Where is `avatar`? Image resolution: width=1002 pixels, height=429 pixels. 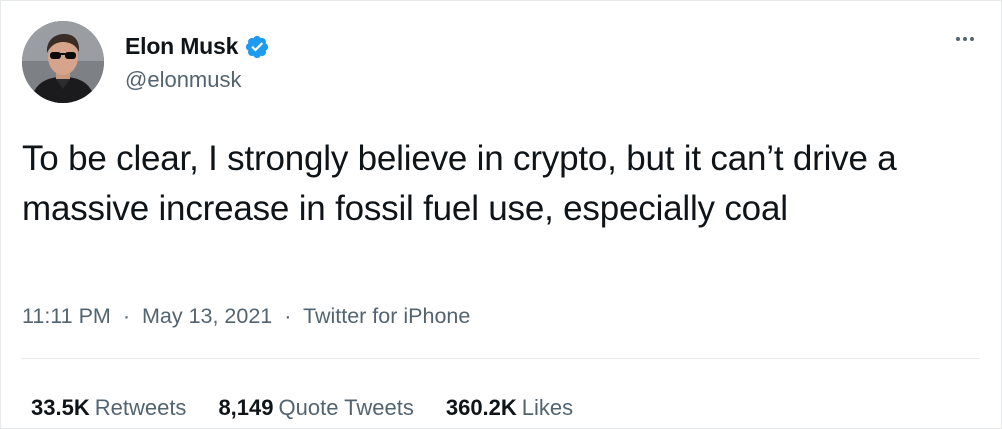 avatar is located at coordinates (63, 62).